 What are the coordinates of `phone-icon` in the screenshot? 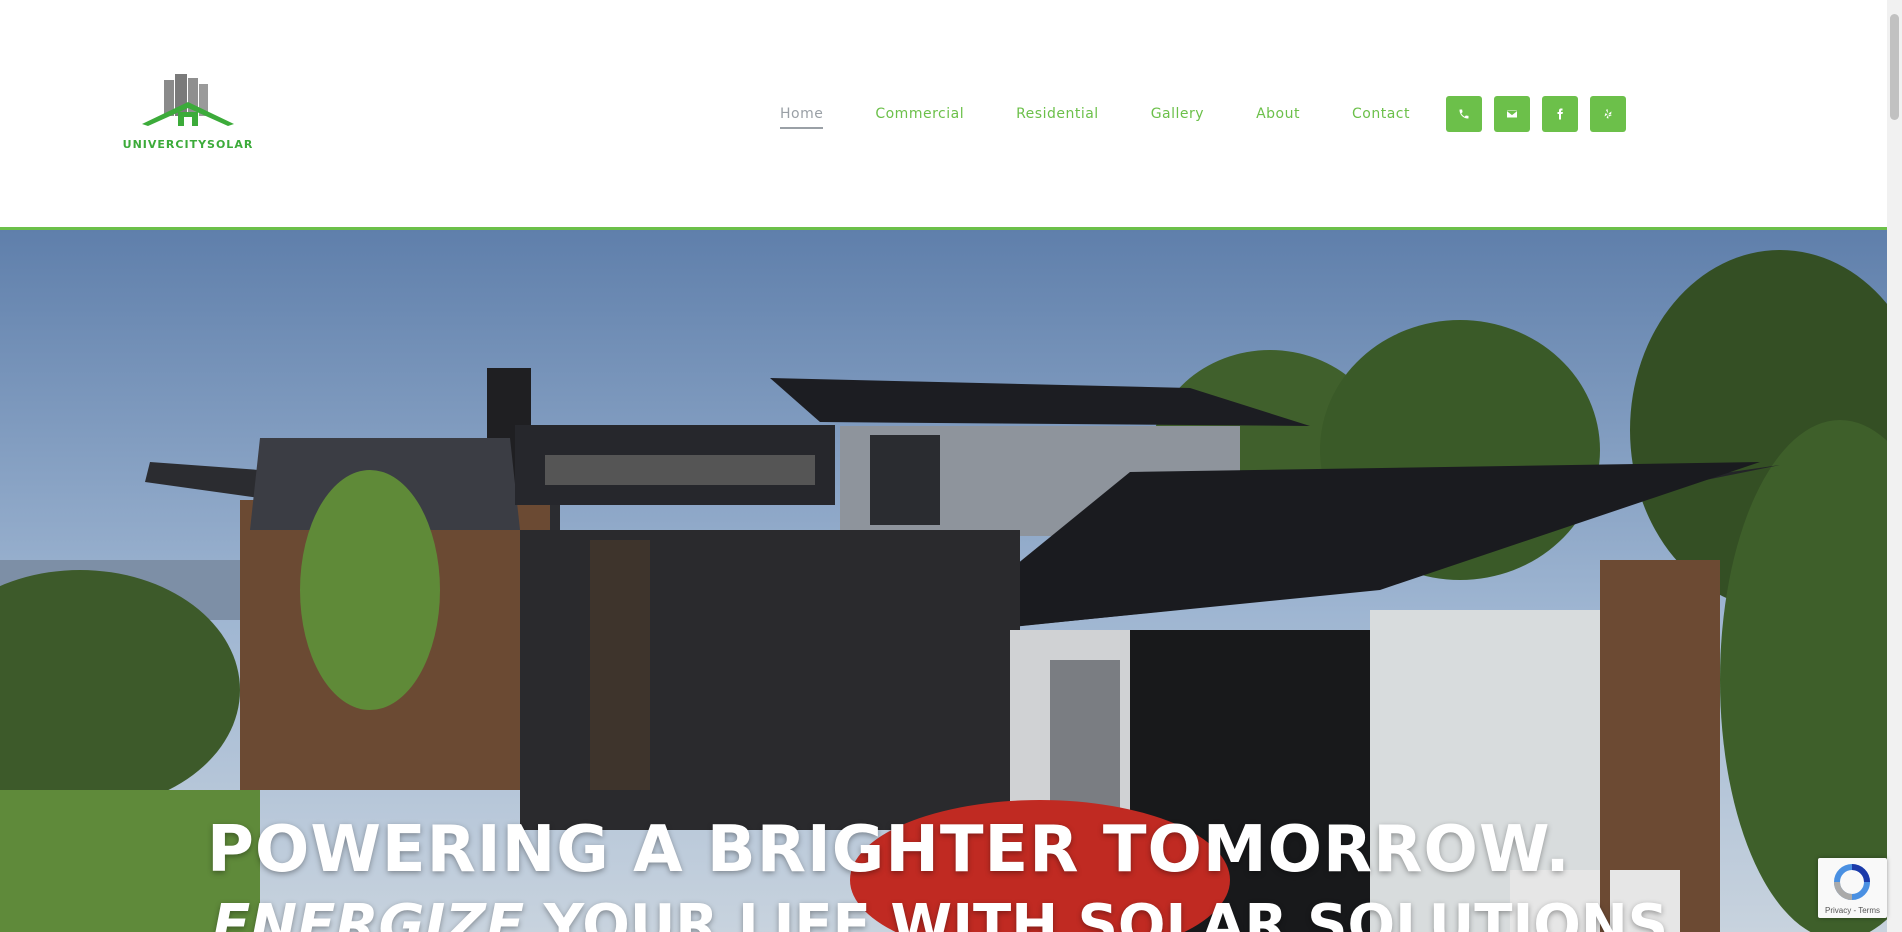 It's located at (1464, 114).